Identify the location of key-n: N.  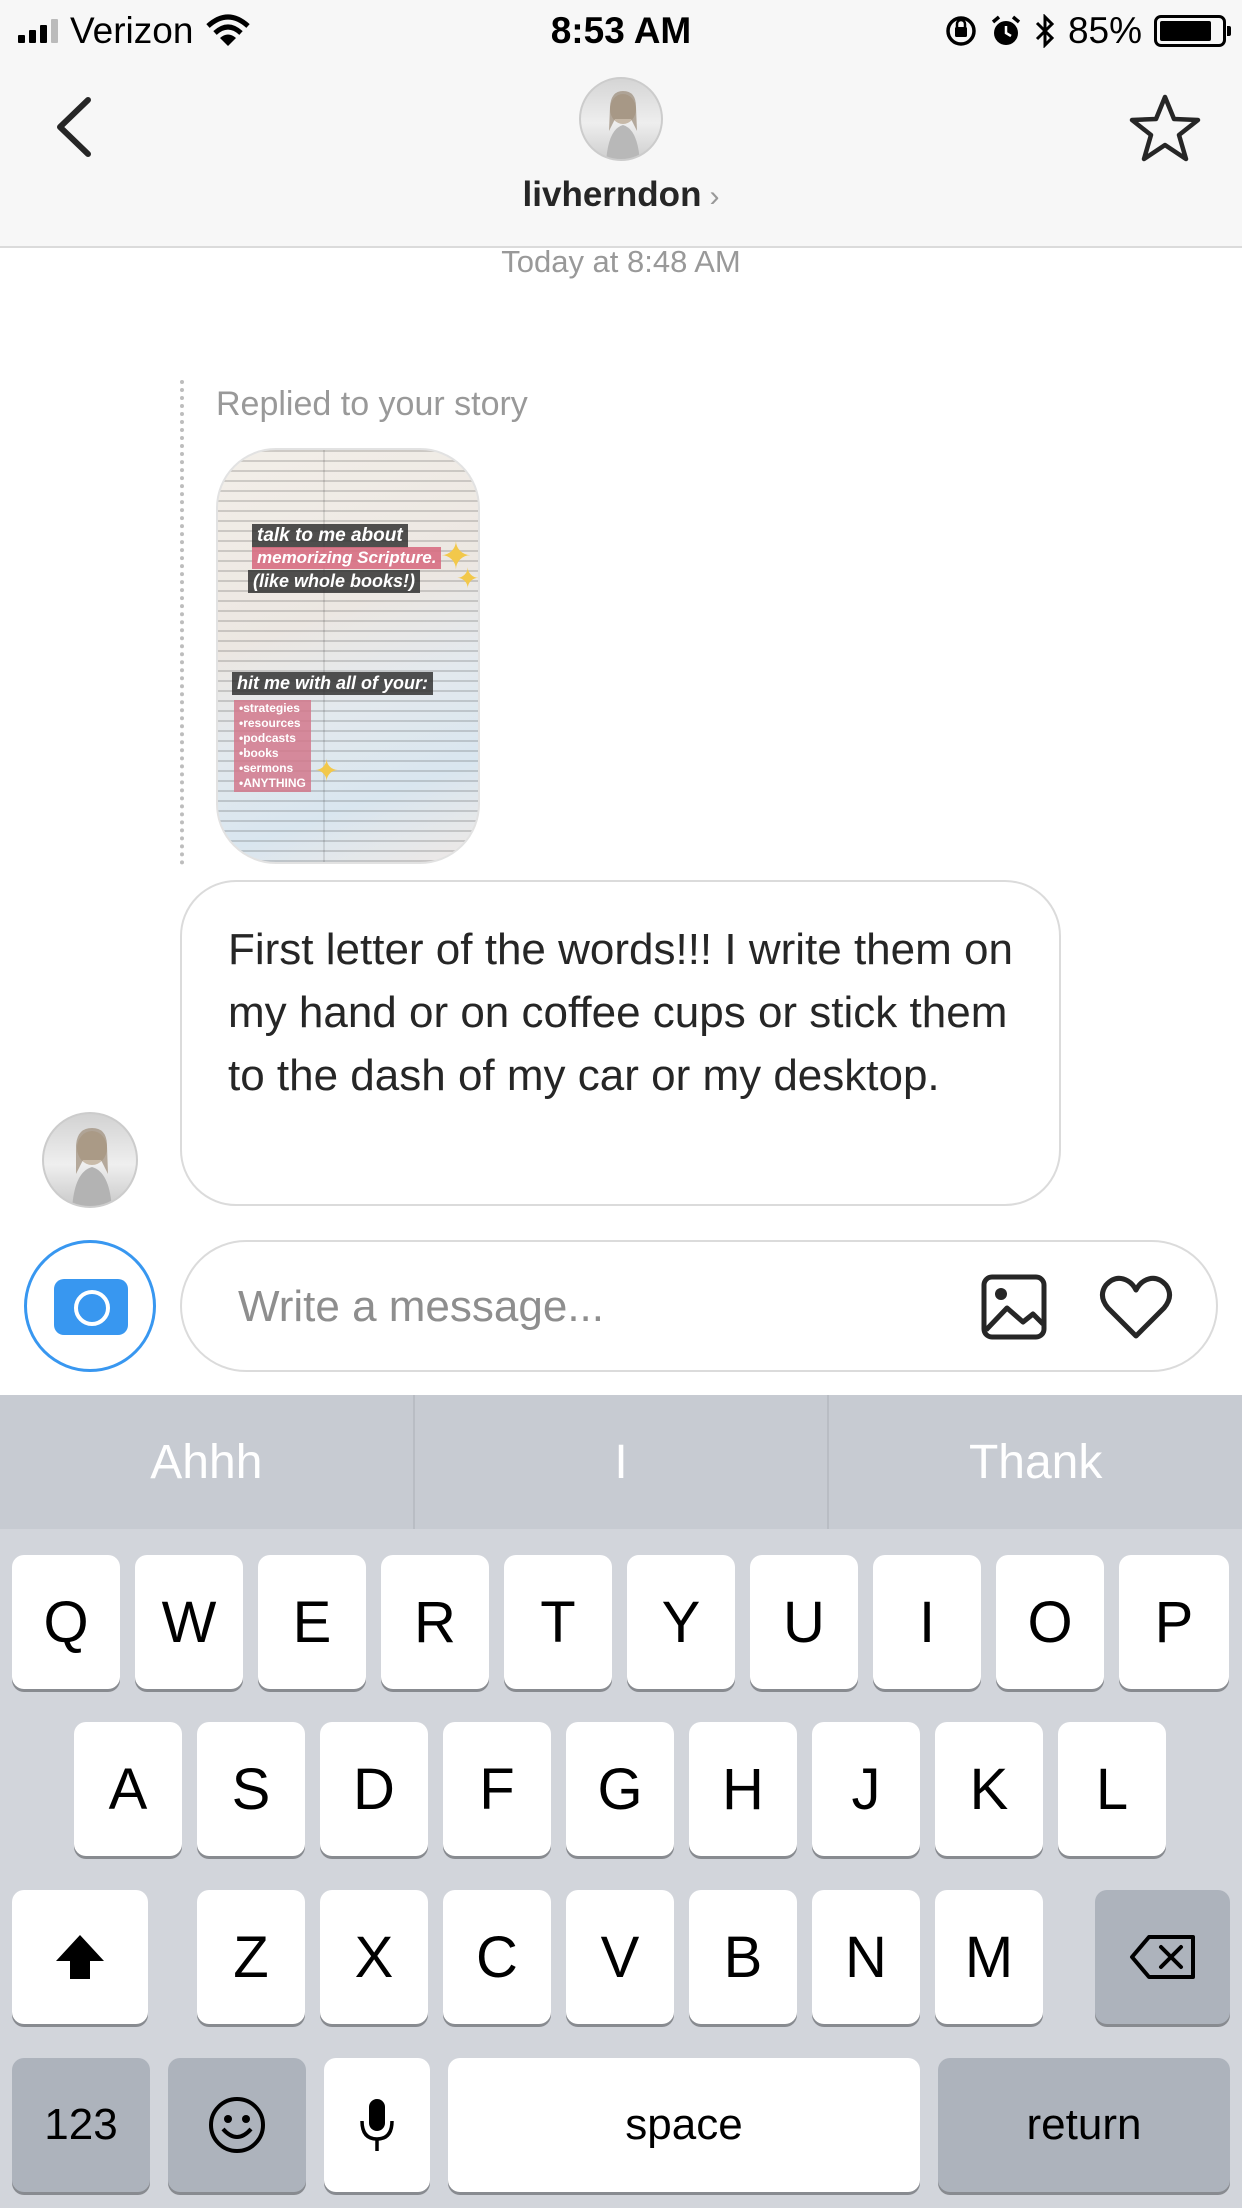
(866, 1957).